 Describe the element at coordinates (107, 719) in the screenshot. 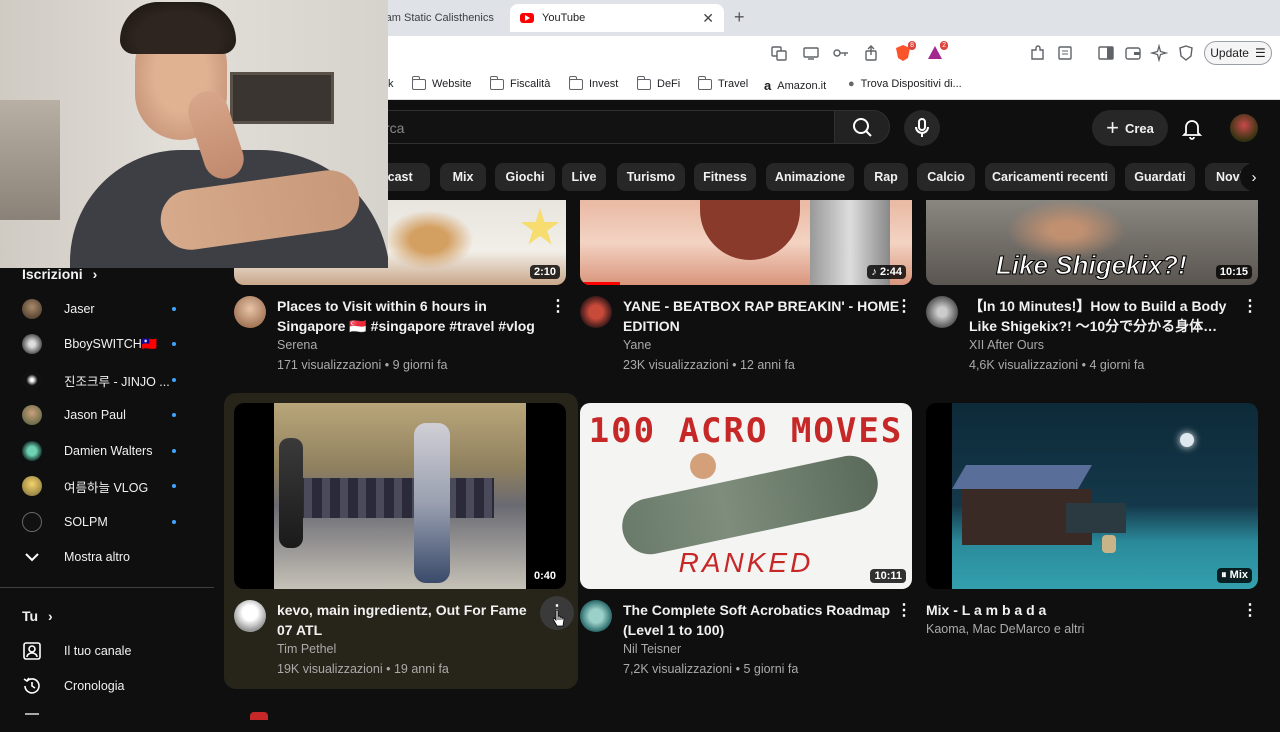

I see `sidebar-item-partial` at that location.